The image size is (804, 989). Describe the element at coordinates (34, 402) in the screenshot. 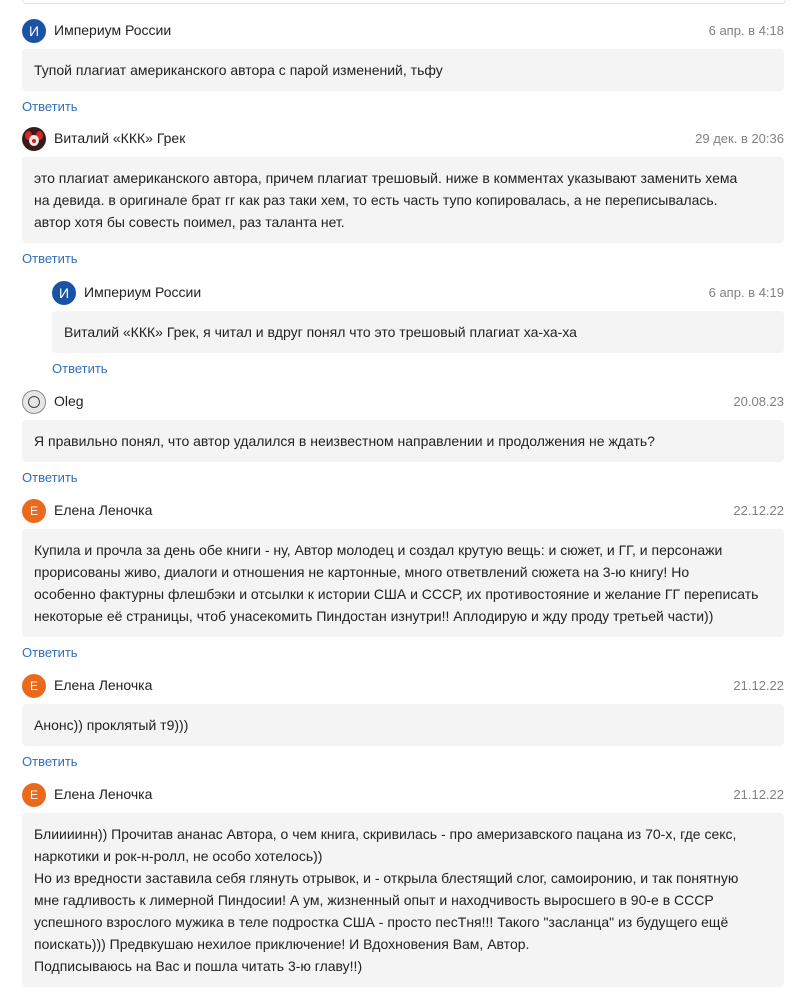

I see `circle-avatar-icon` at that location.